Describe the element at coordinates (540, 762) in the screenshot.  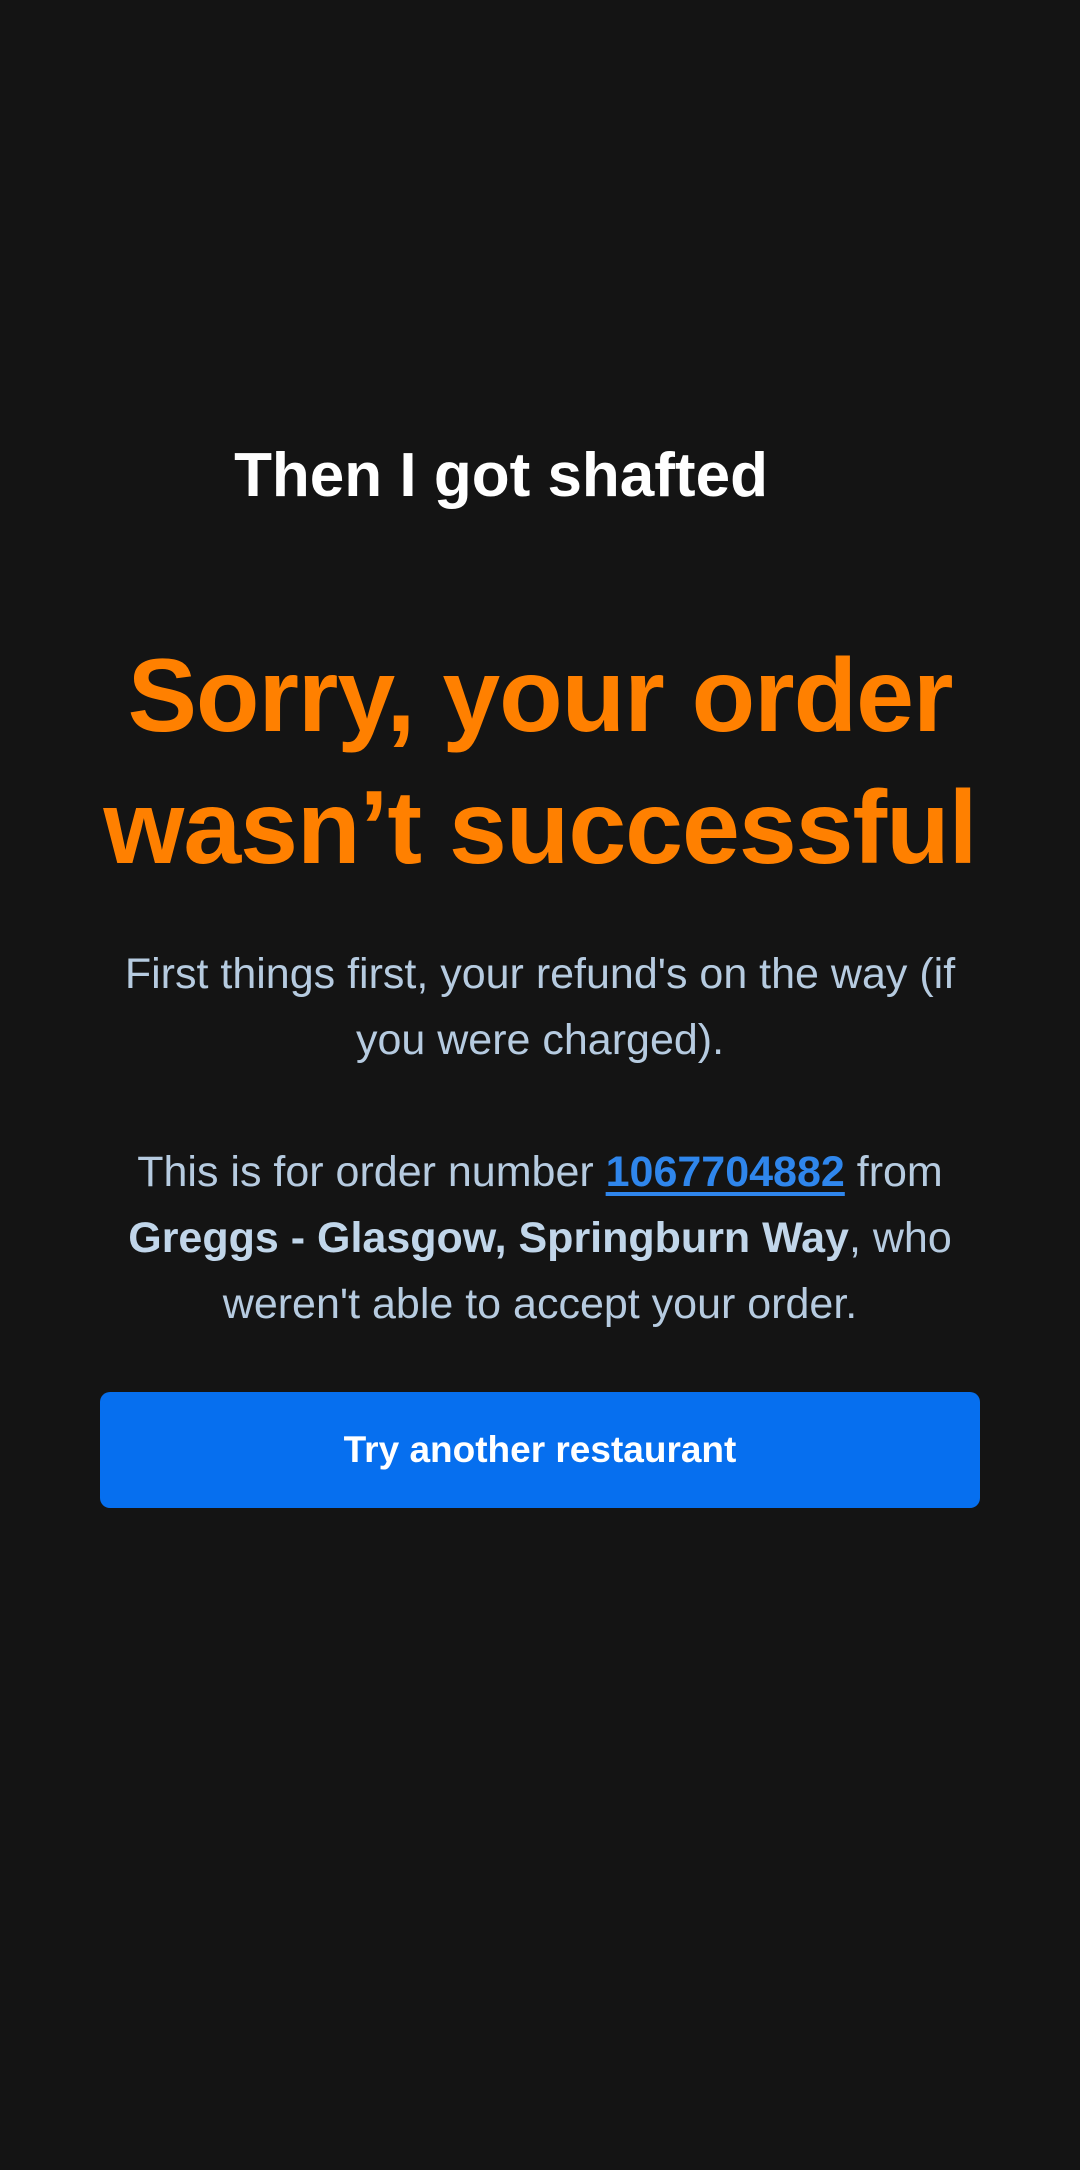
I see `error-headline: Sorry, your order wasn’t successful` at that location.